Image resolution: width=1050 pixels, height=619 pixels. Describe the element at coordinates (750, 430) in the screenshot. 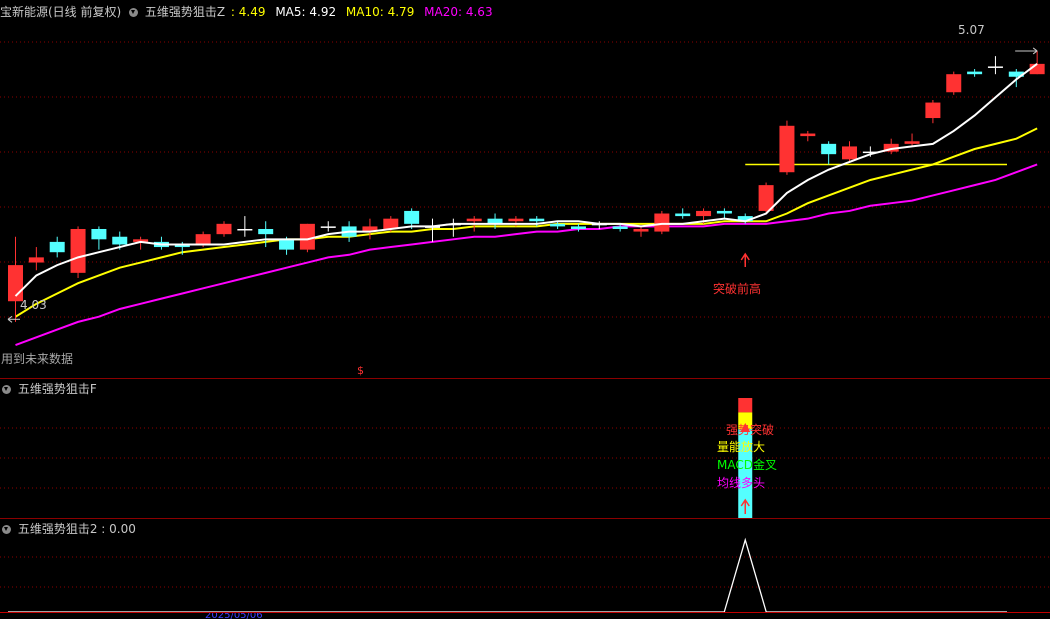

I see `signal-strong-breakout: 强势突破` at that location.